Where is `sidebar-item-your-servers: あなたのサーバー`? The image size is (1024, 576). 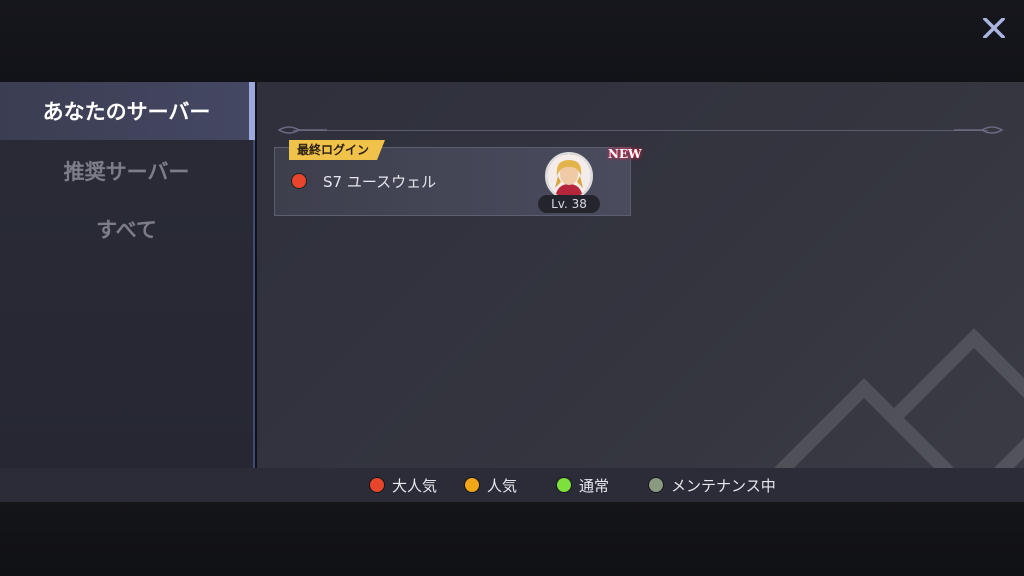 sidebar-item-your-servers: あなたのサーバー is located at coordinates (127, 111).